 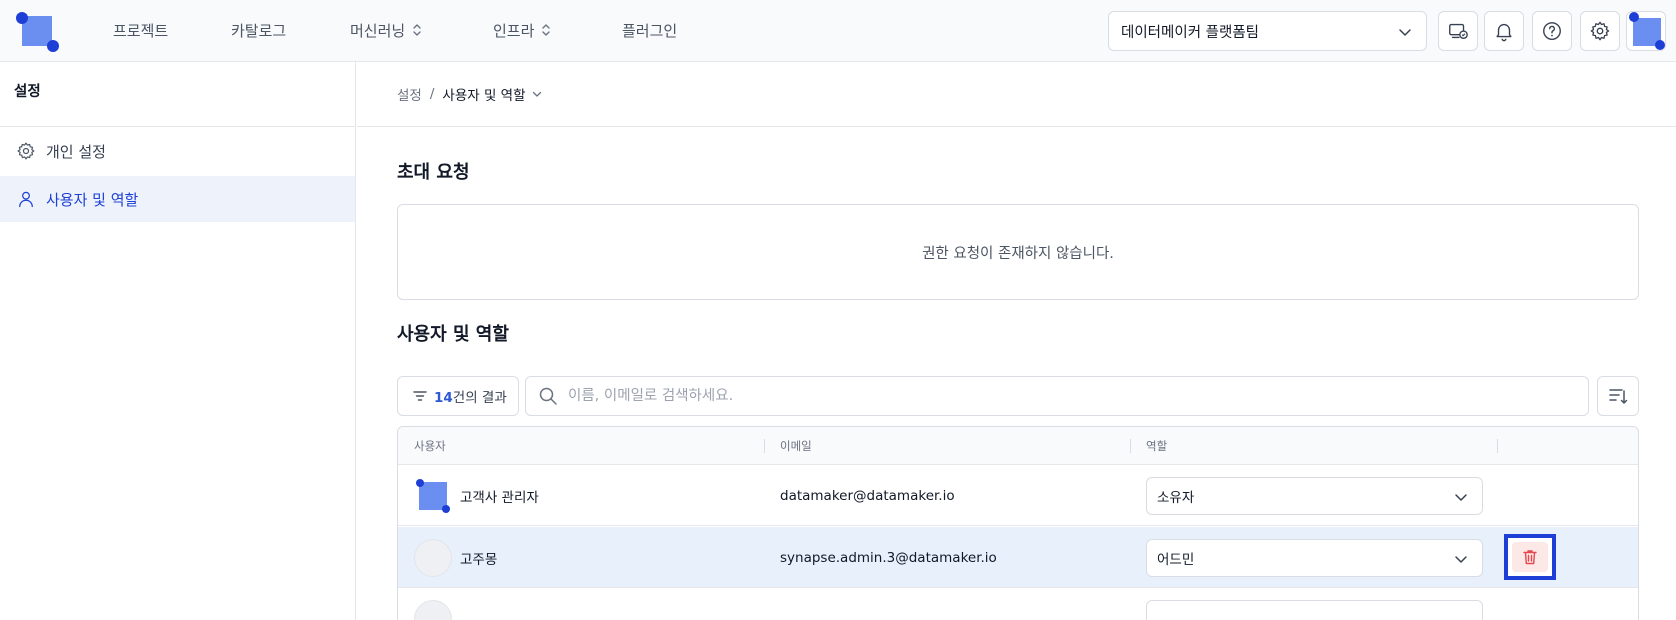 I want to click on monitor-sync-button, so click(x=1458, y=31).